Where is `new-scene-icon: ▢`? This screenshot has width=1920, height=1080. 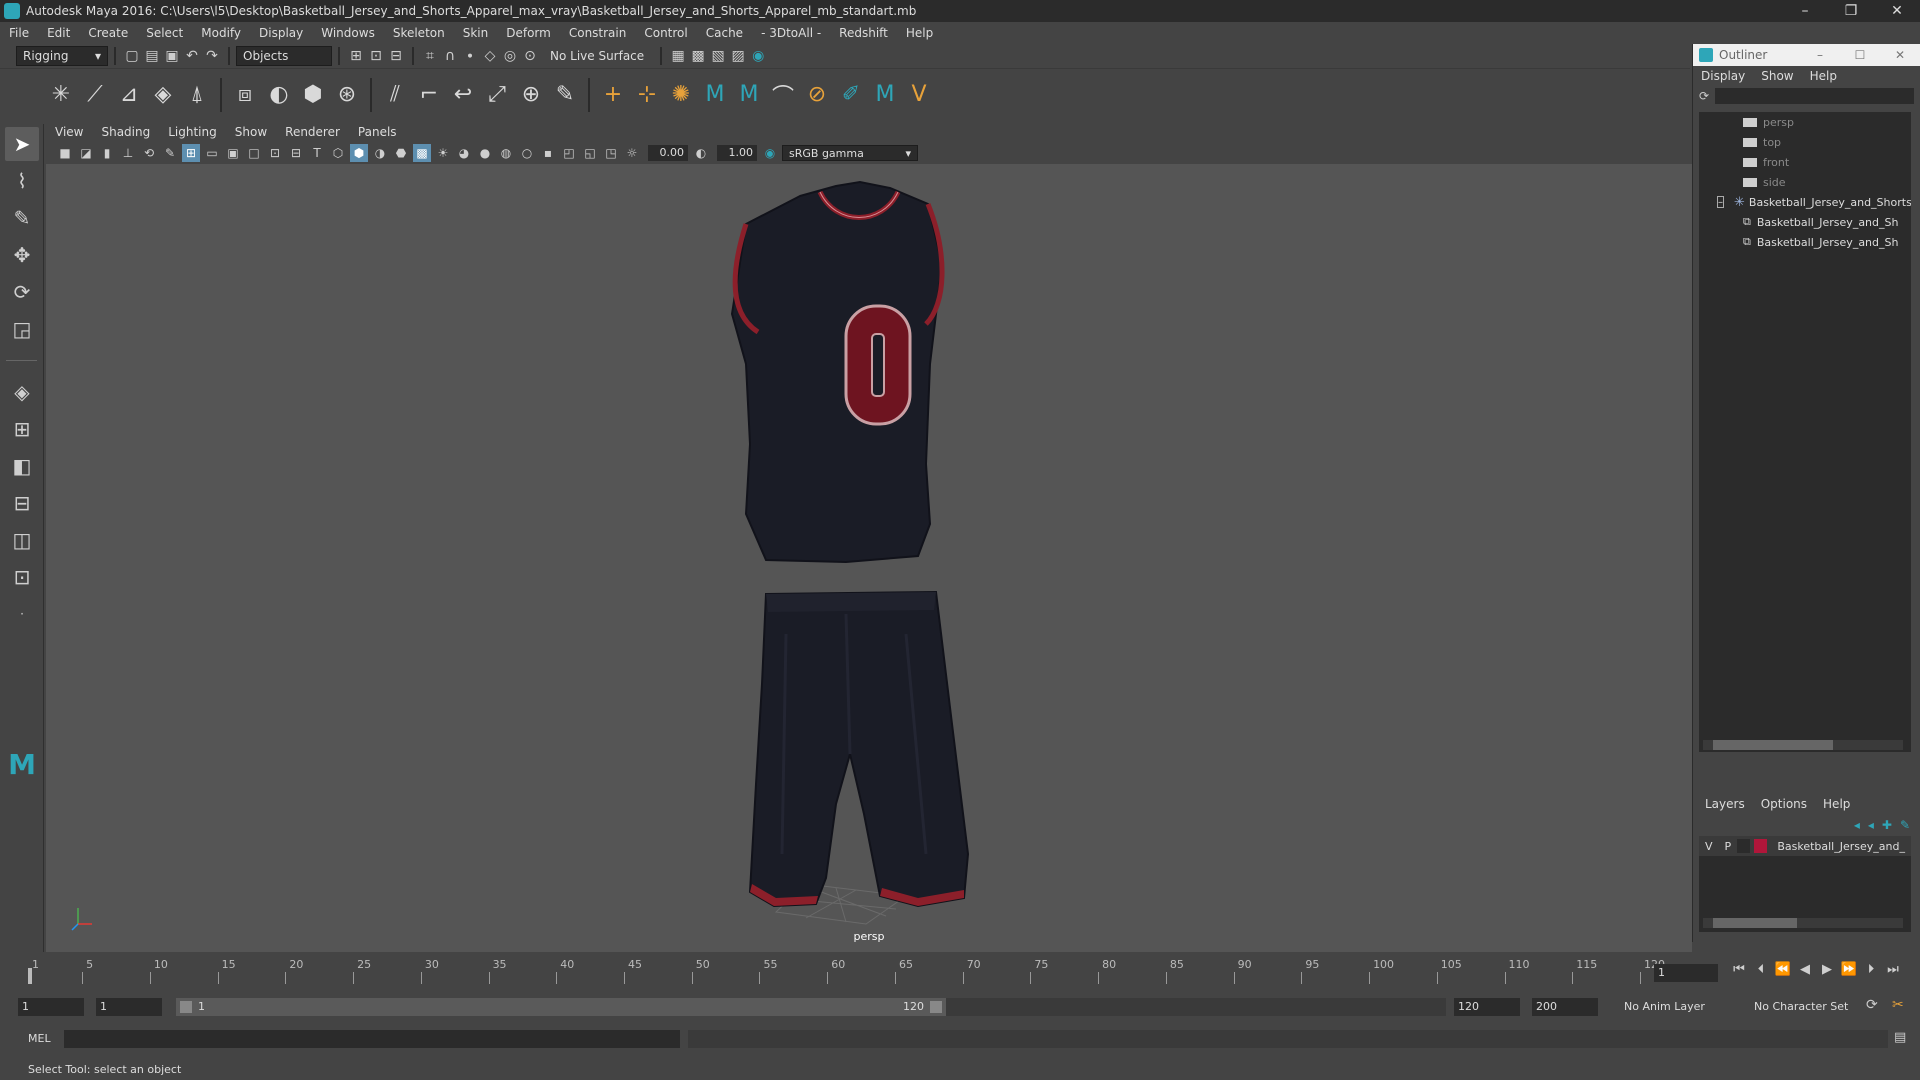 new-scene-icon: ▢ is located at coordinates (132, 56).